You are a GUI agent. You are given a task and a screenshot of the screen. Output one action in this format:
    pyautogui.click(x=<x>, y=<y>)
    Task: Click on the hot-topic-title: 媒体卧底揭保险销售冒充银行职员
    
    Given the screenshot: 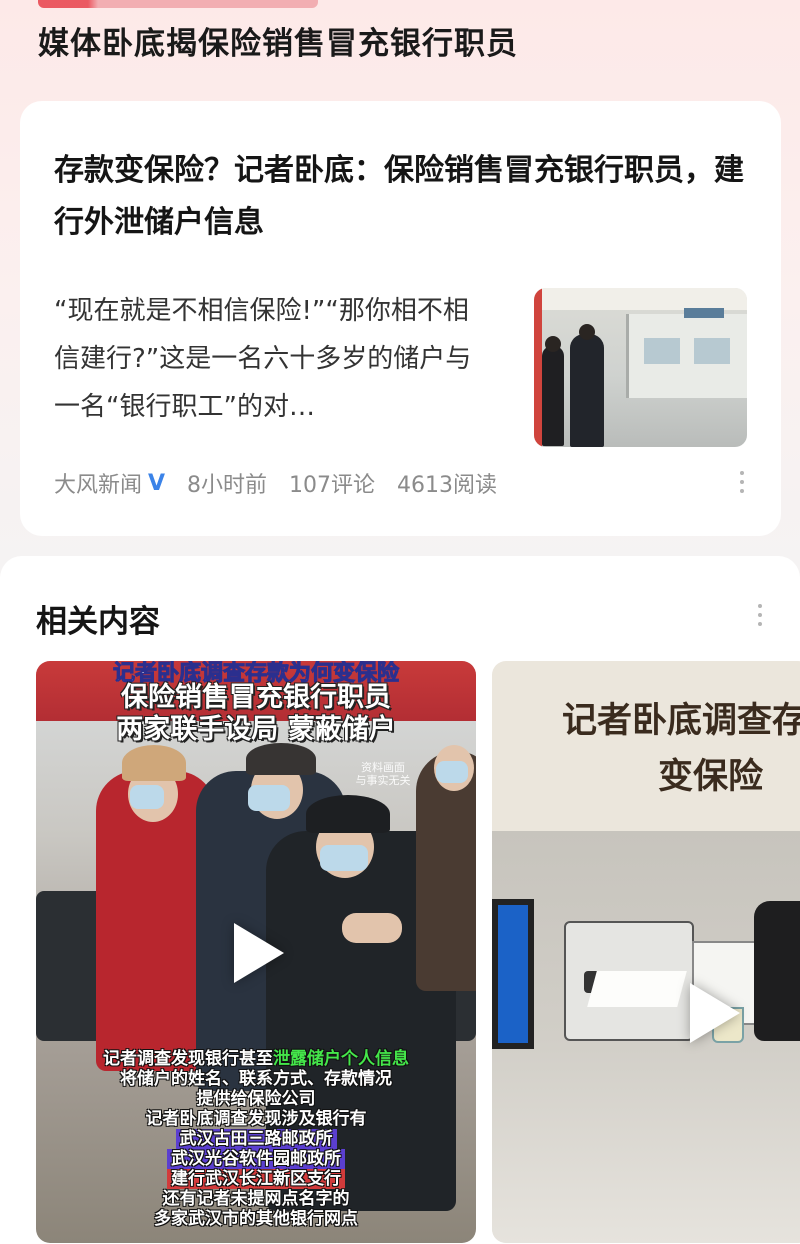 What is the action you would take?
    pyautogui.click(x=408, y=44)
    